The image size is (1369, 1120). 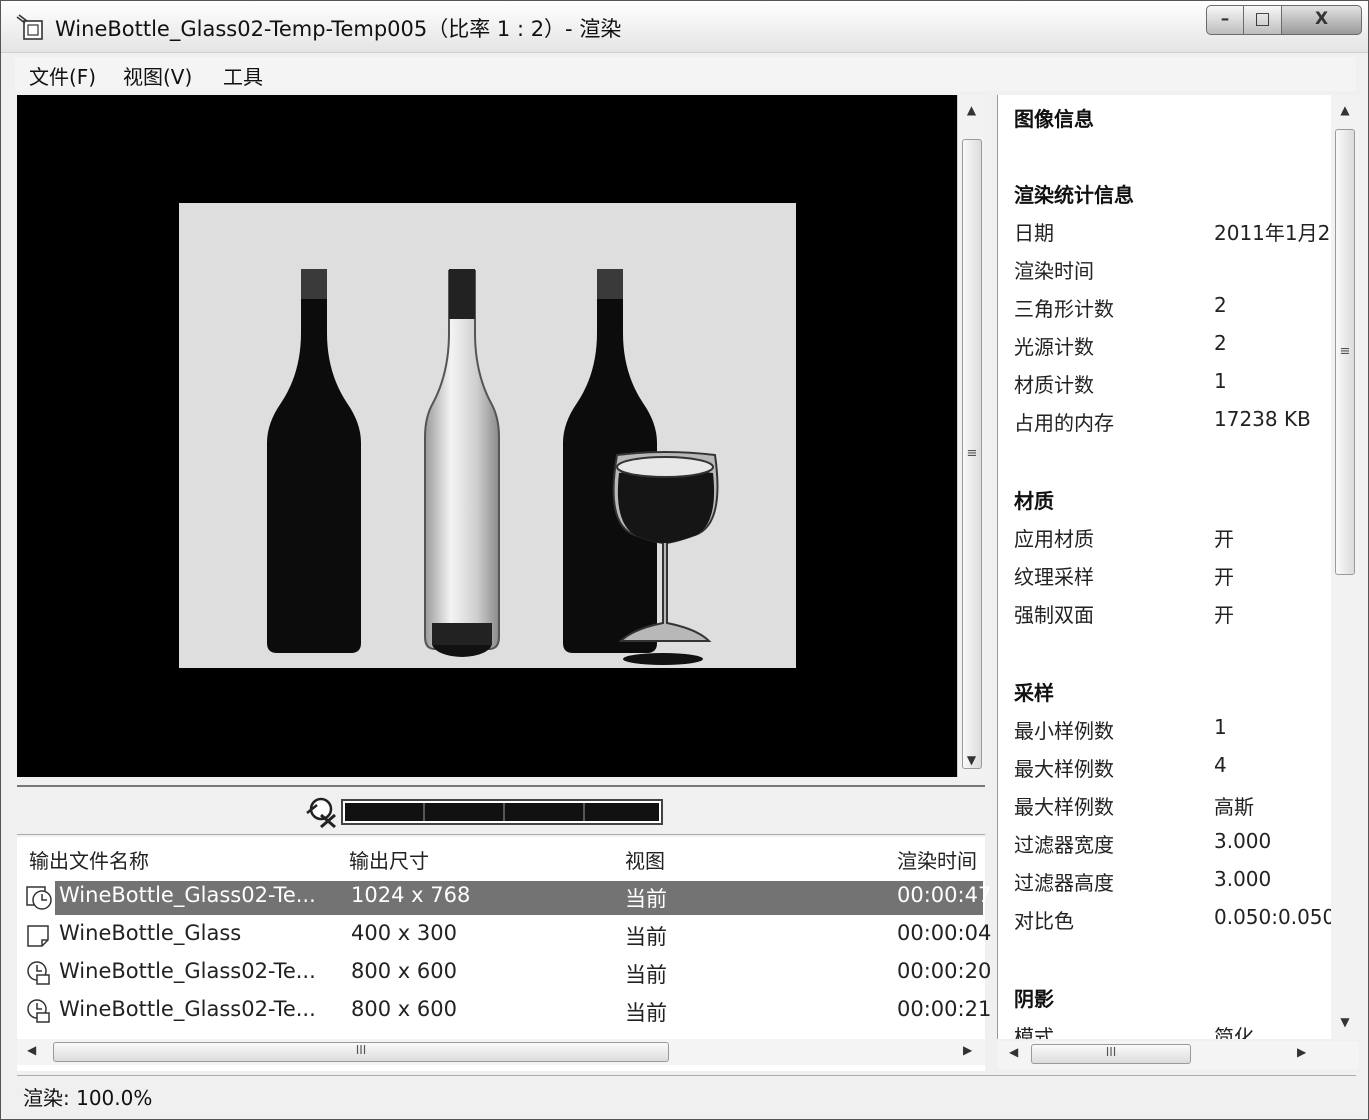 What do you see at coordinates (1111, 1054) in the screenshot?
I see `info-hscroll-thumb: III` at bounding box center [1111, 1054].